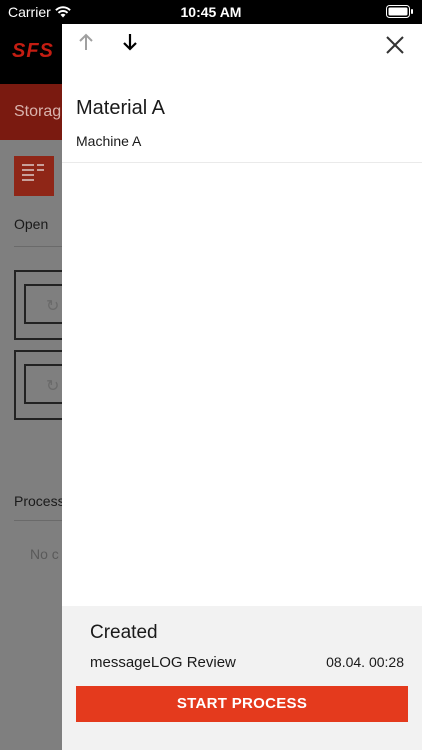 This screenshot has height=750, width=422. Describe the element at coordinates (163, 662) in the screenshot. I see `status-description: messageLOG Review` at that location.